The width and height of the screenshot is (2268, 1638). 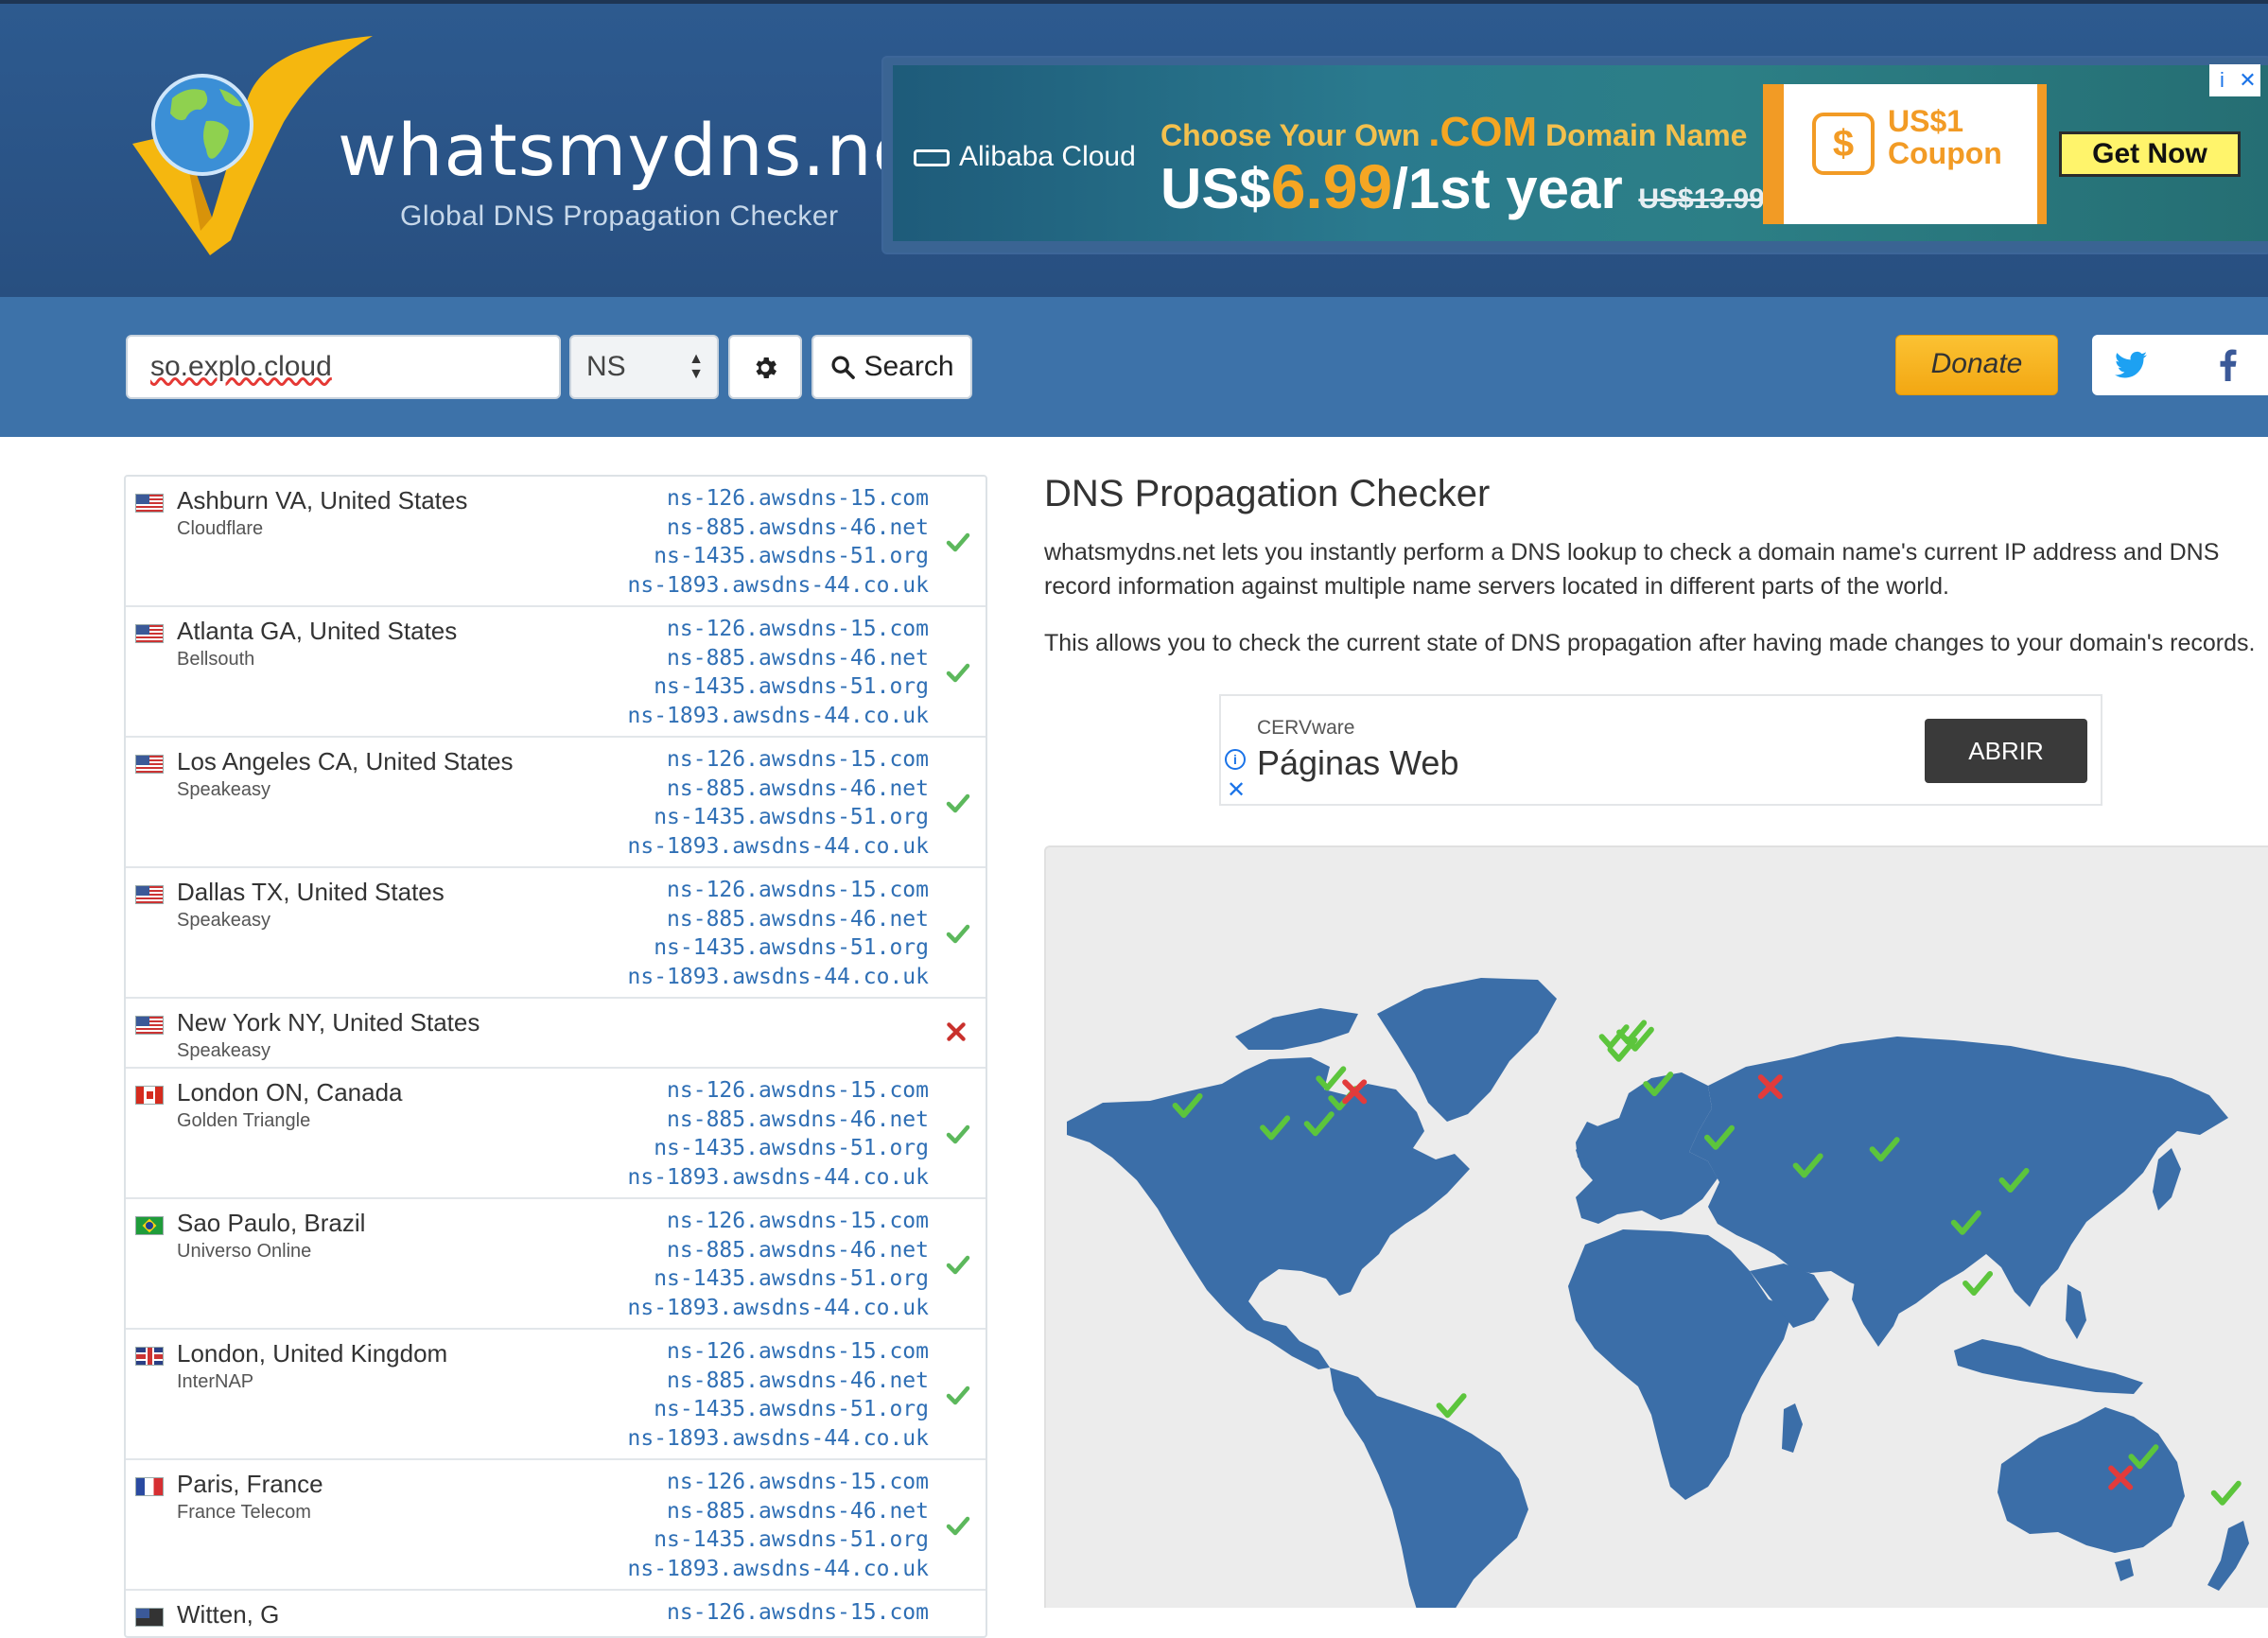 I want to click on result-location: London, United Kingdom, so click(x=312, y=1353).